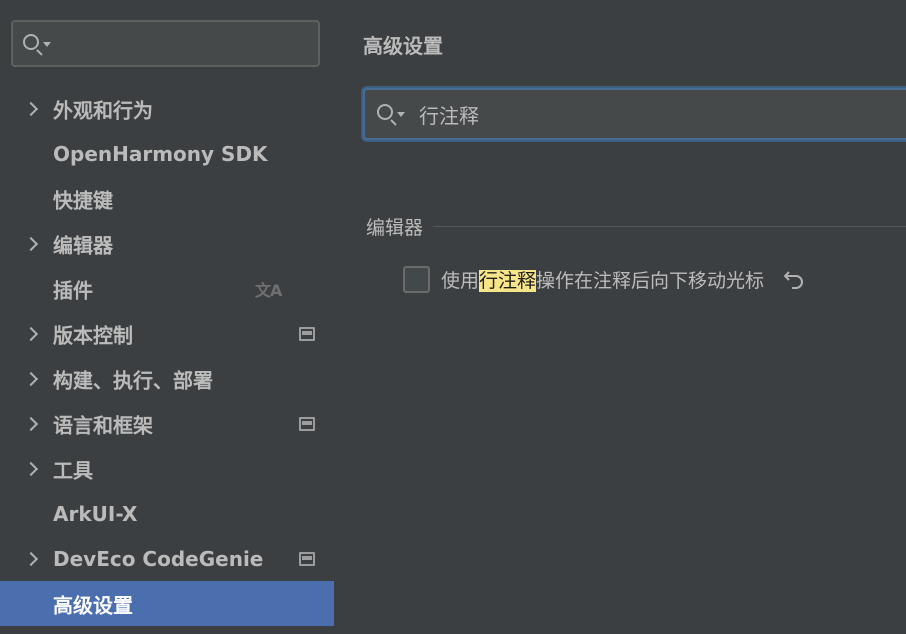 The image size is (906, 634). I want to click on sidebar-item-label: 构建、执行、部署, so click(133, 380).